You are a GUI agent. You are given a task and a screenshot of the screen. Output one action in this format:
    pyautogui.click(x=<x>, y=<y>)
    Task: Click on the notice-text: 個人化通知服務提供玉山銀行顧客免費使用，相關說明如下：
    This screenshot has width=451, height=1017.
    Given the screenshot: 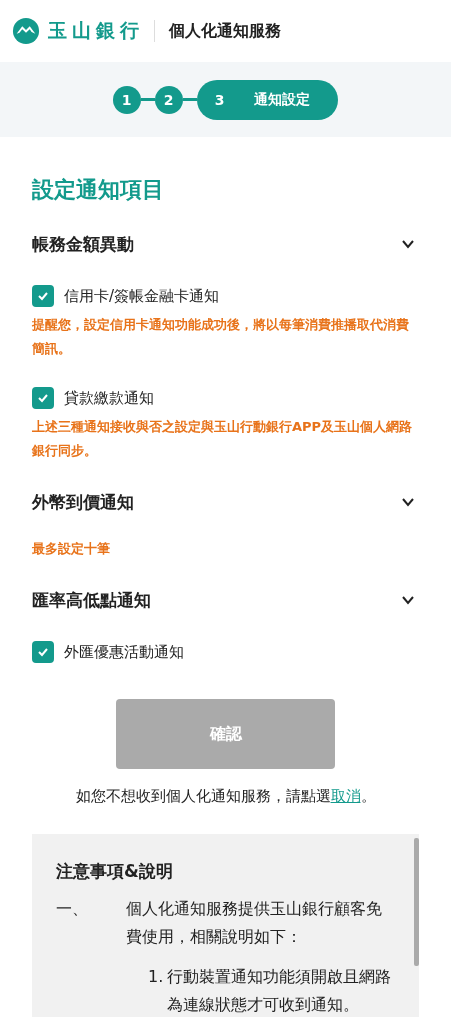 What is the action you would take?
    pyautogui.click(x=254, y=923)
    